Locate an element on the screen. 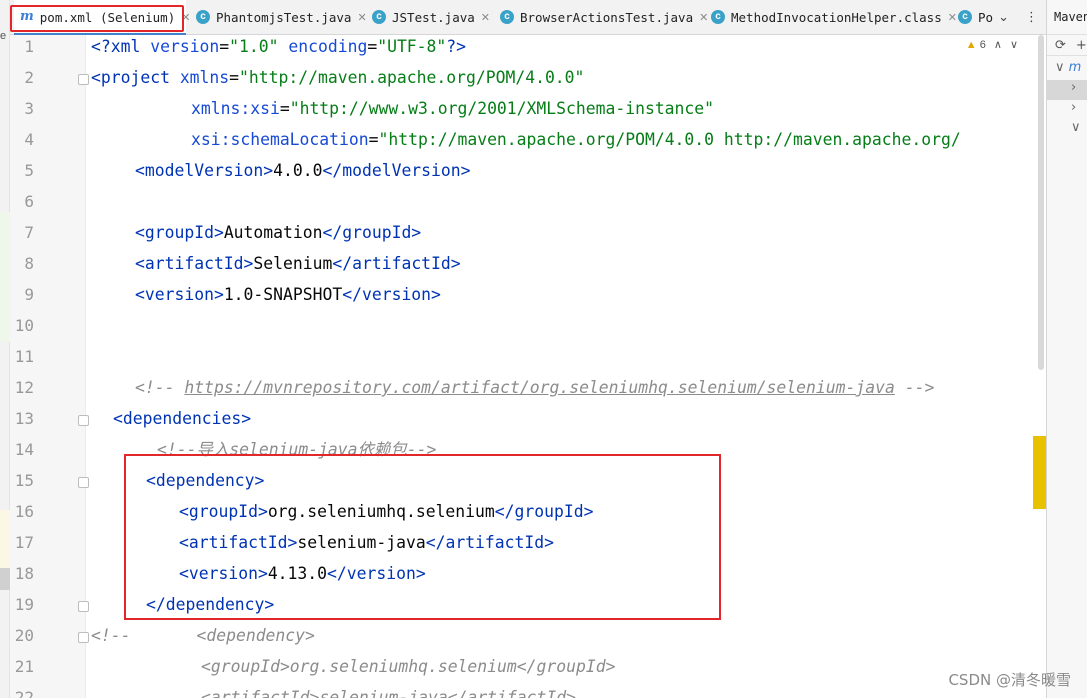  warning-indicator: ▲ 6 is located at coordinates (975, 44).